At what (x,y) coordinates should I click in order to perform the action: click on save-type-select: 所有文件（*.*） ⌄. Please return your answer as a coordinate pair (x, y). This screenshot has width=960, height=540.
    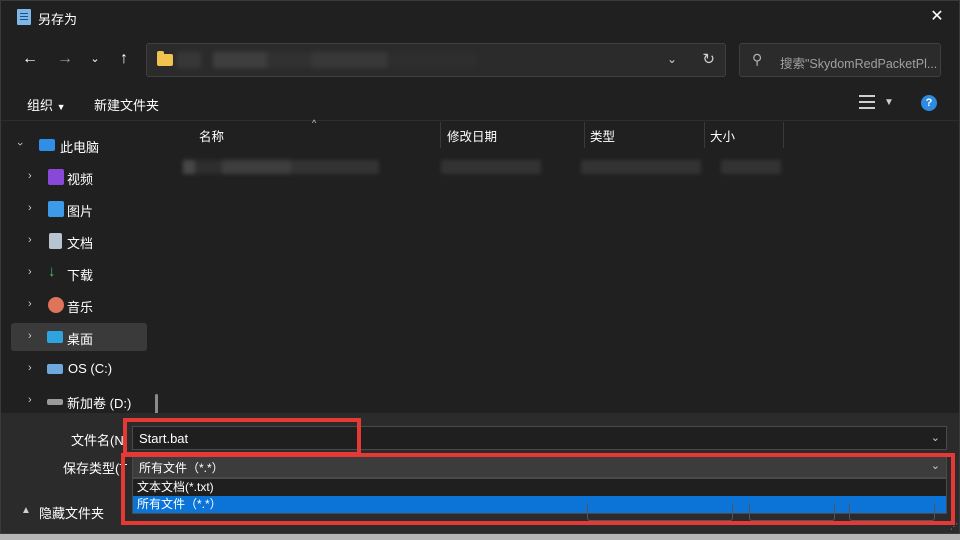
    Looking at the image, I should click on (539, 466).